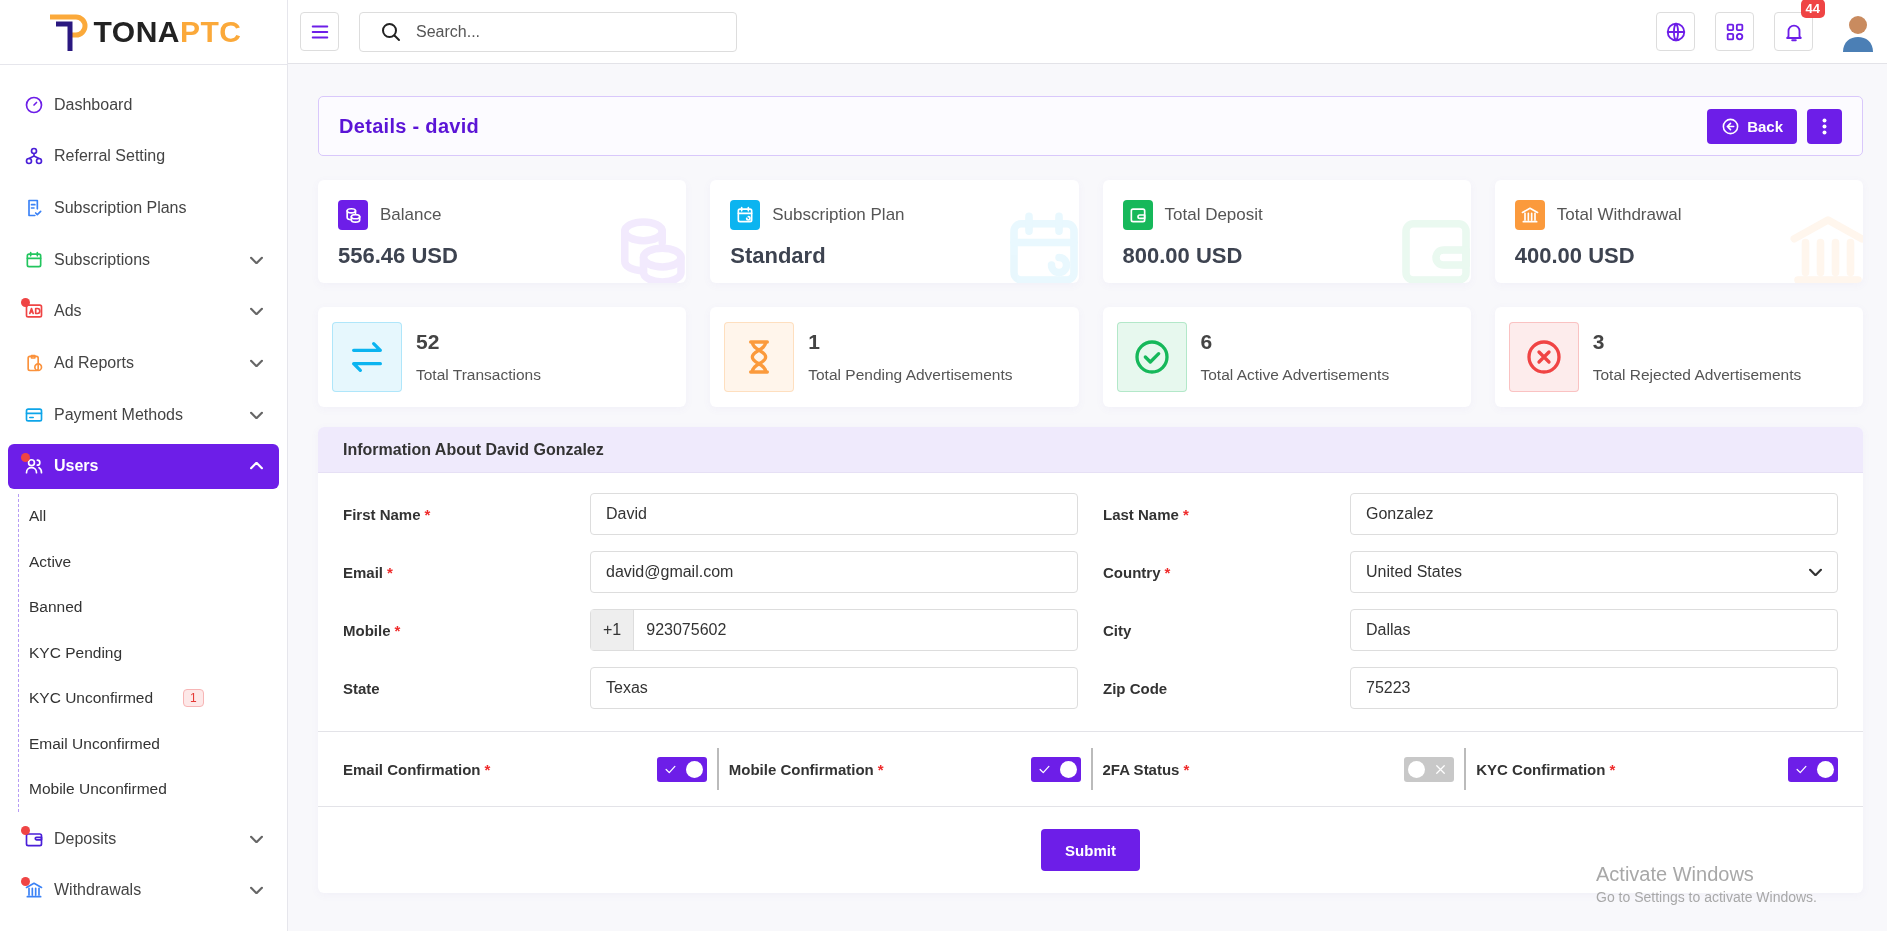  What do you see at coordinates (362, 688) in the screenshot?
I see `field-label: State` at bounding box center [362, 688].